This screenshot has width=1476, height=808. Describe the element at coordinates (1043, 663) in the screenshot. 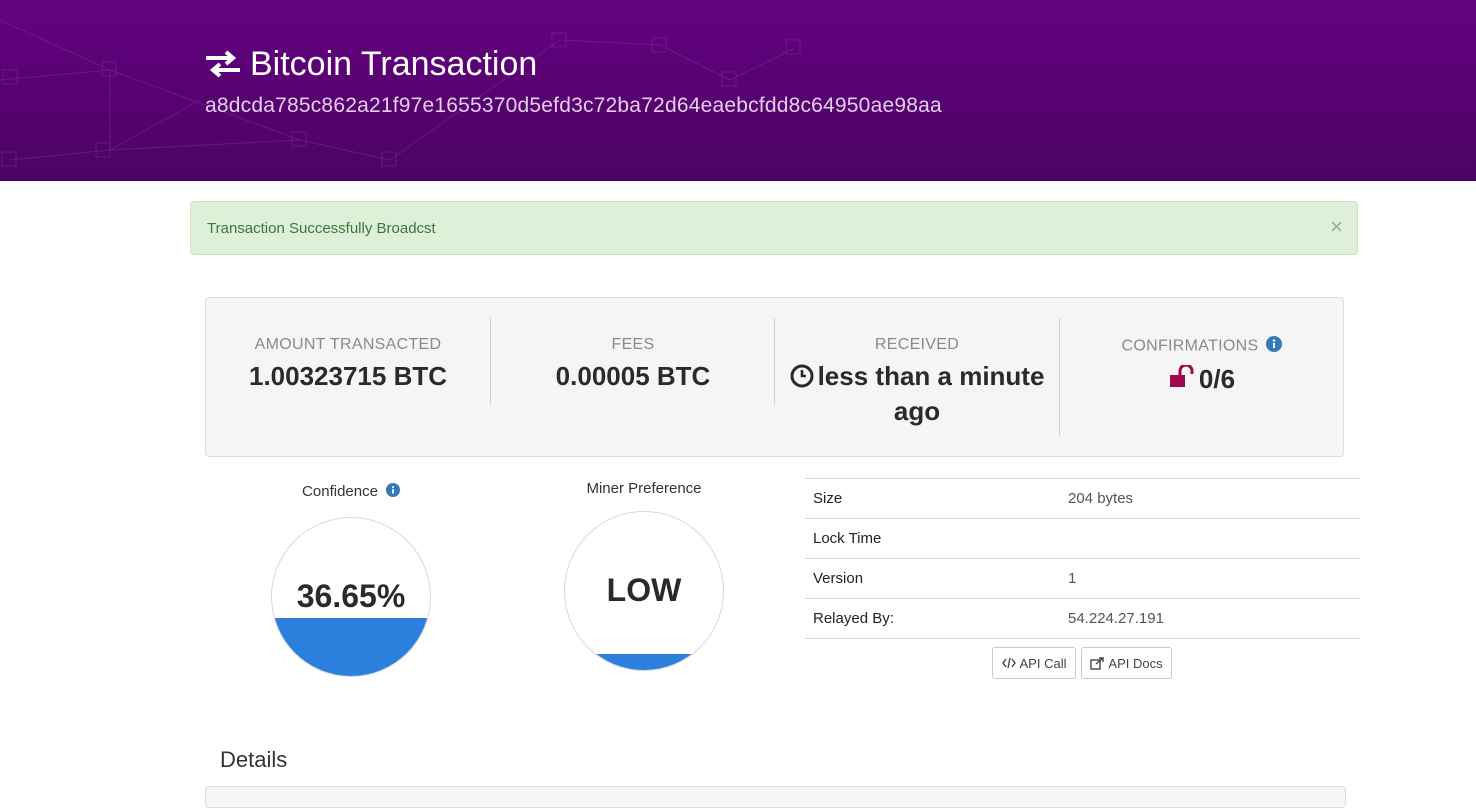

I see `api-call-label: API Call` at that location.